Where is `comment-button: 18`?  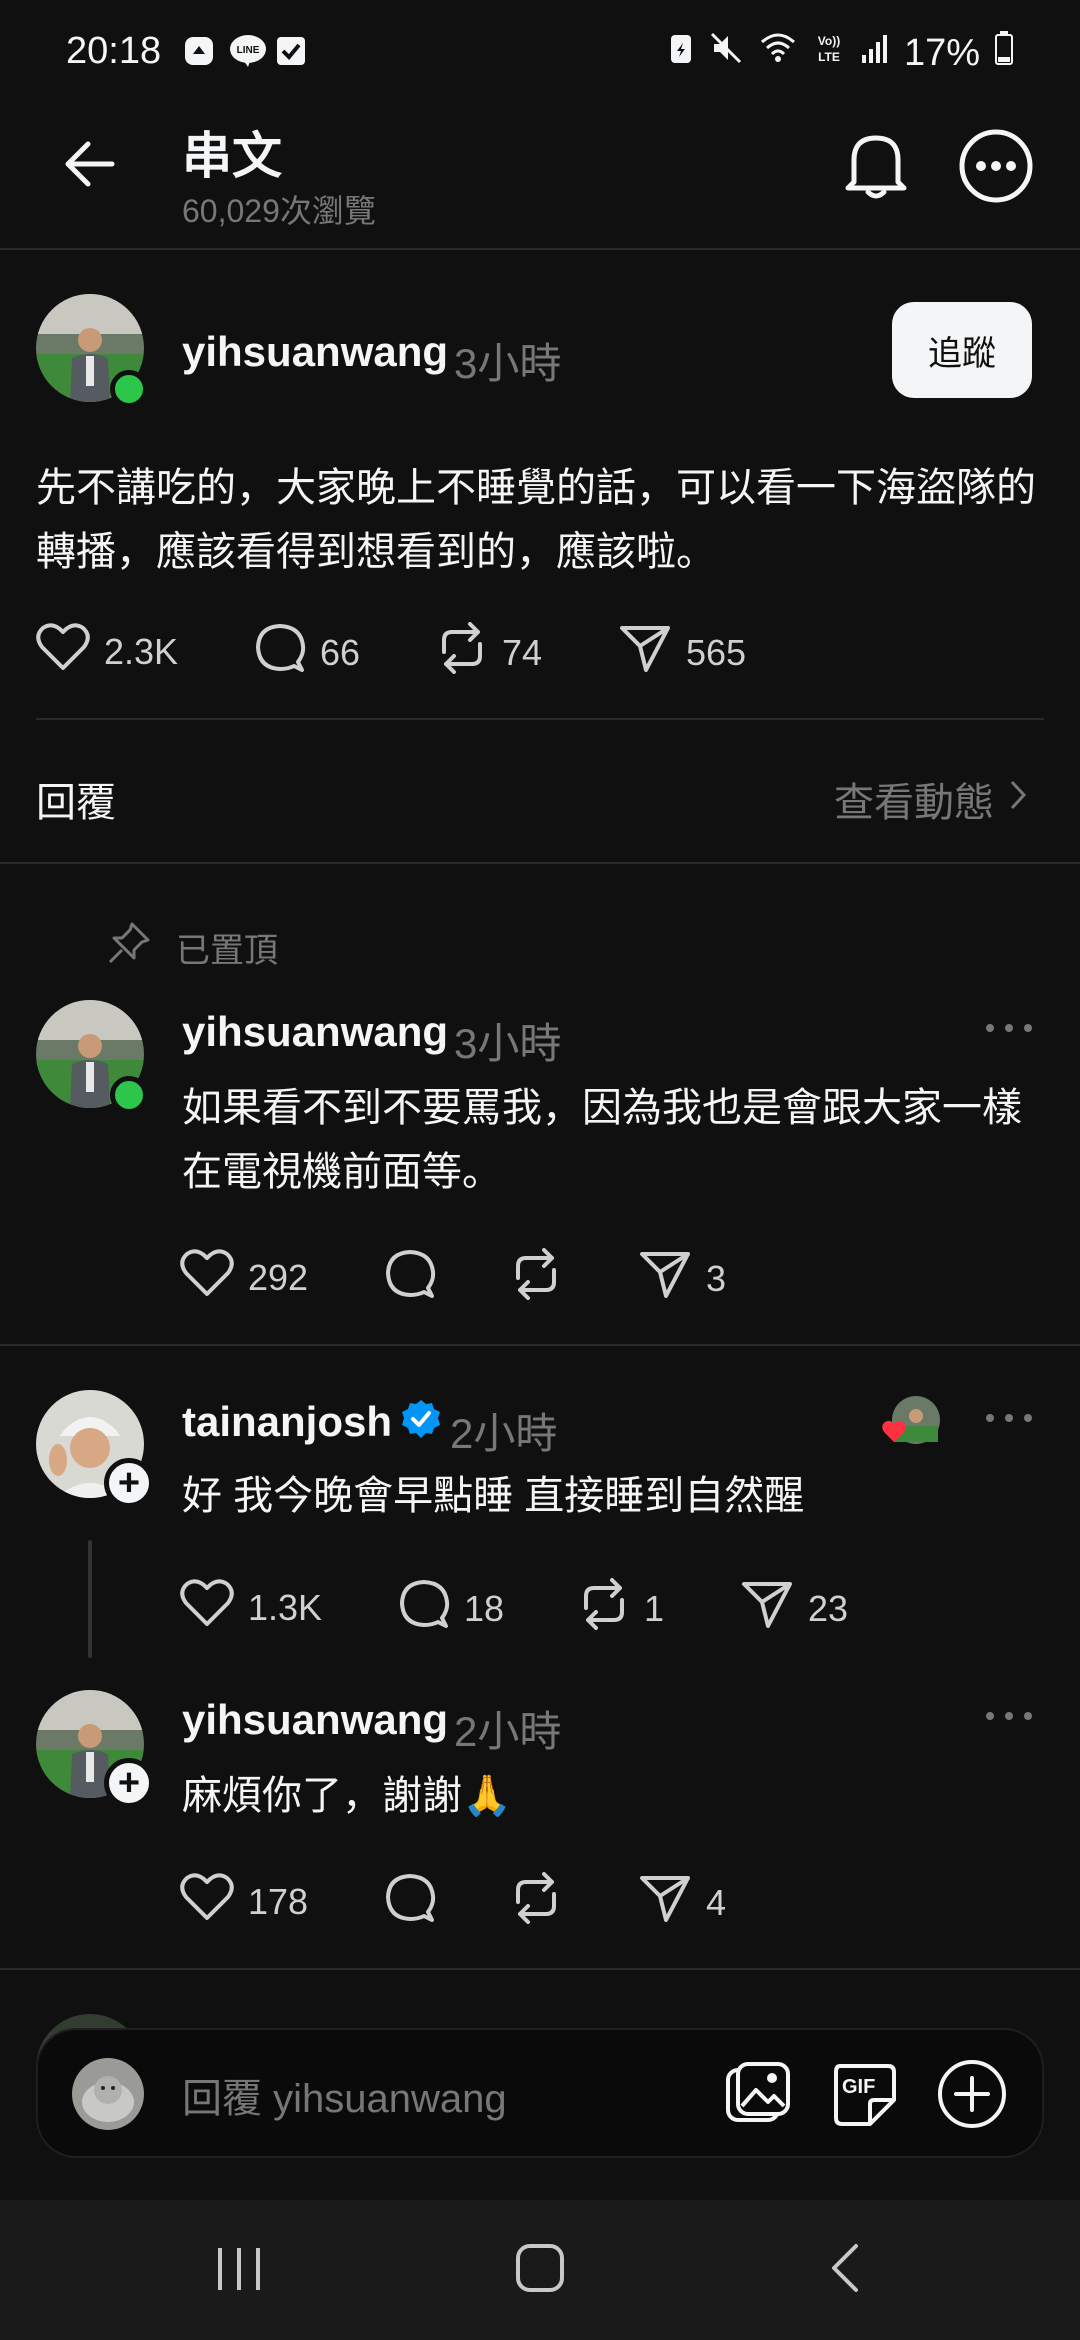 comment-button: 18 is located at coordinates (451, 1608).